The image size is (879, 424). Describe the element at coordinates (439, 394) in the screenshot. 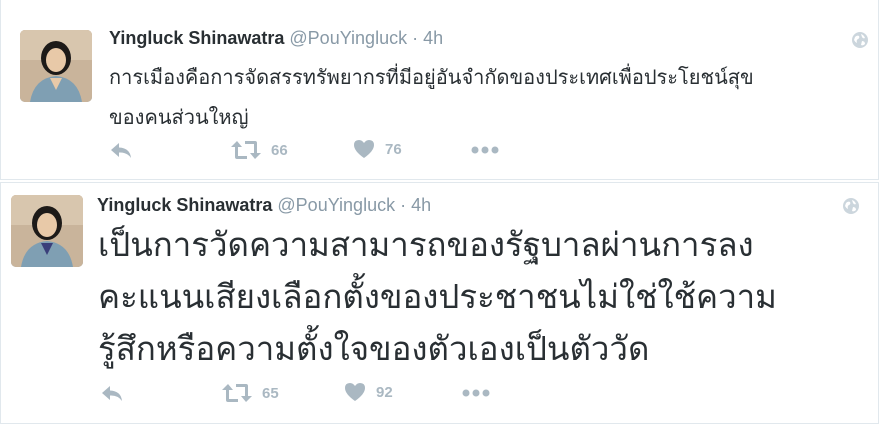

I see `tweet-actions: 65 92` at that location.